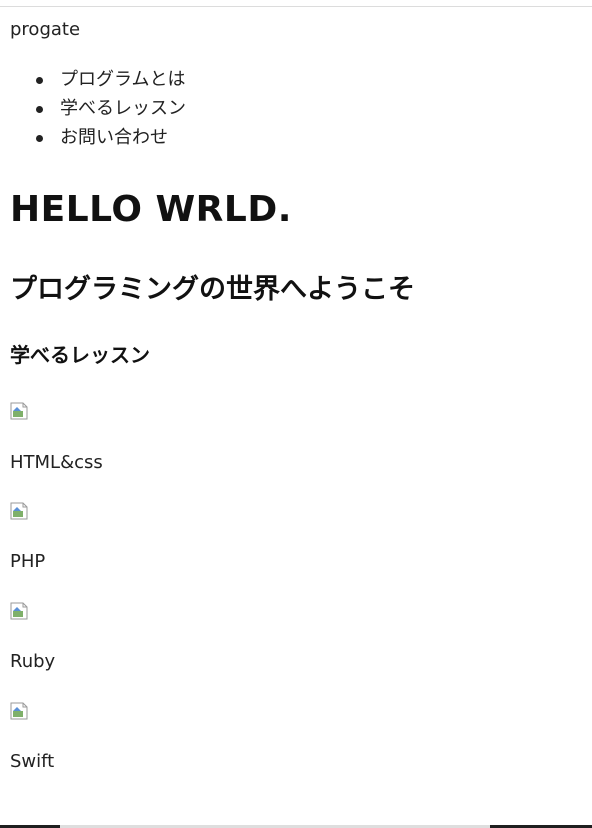  Describe the element at coordinates (45, 30) in the screenshot. I see `logo-text: progate` at that location.